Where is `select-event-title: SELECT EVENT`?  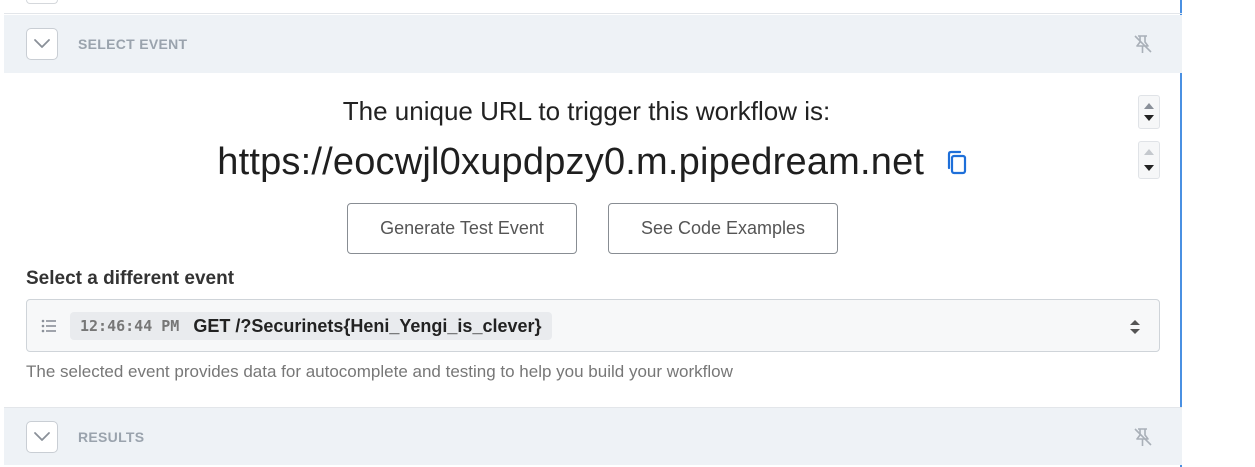 select-event-title: SELECT EVENT is located at coordinates (133, 44).